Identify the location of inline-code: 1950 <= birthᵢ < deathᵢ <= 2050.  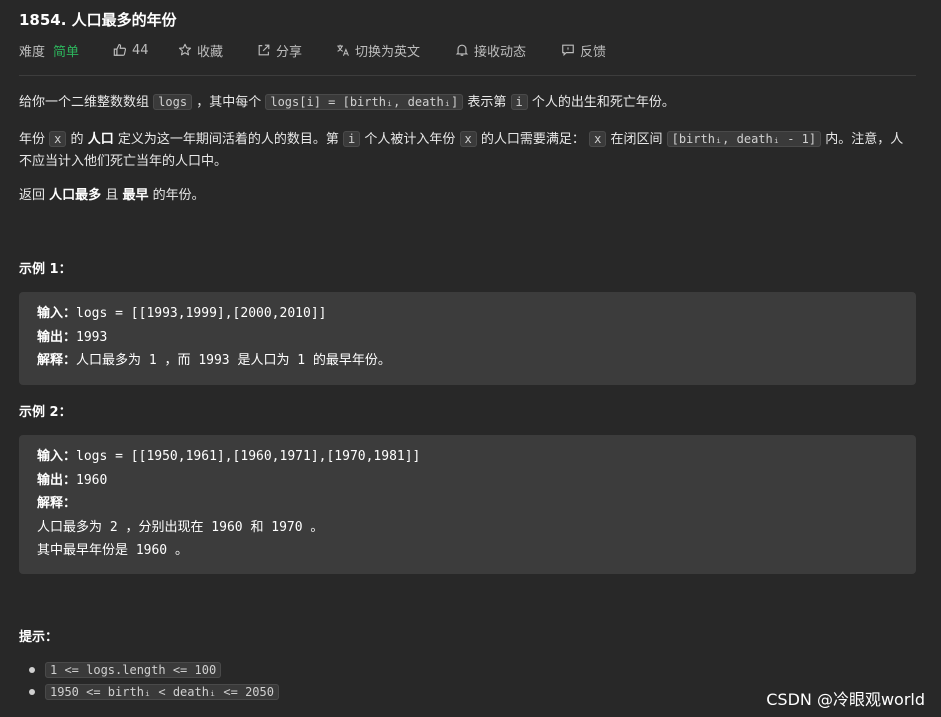
(162, 692).